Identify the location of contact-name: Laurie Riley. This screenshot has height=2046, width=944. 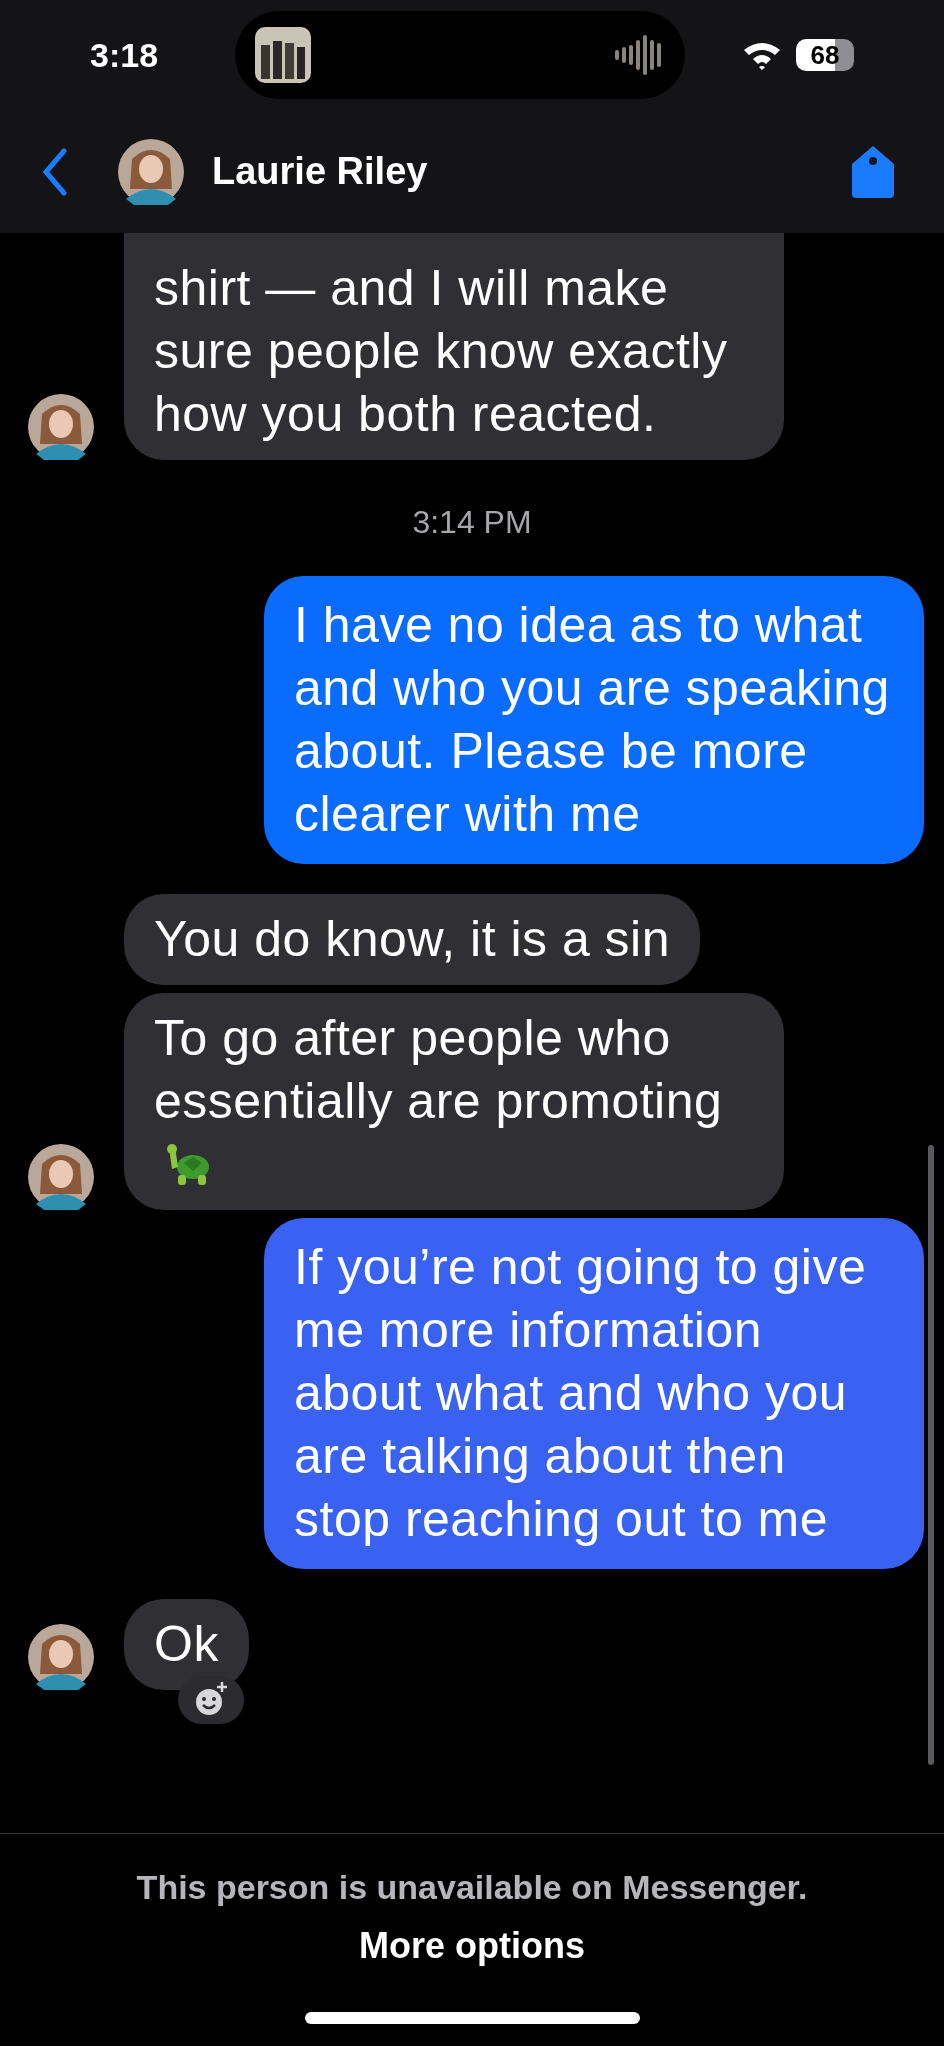
(320, 171).